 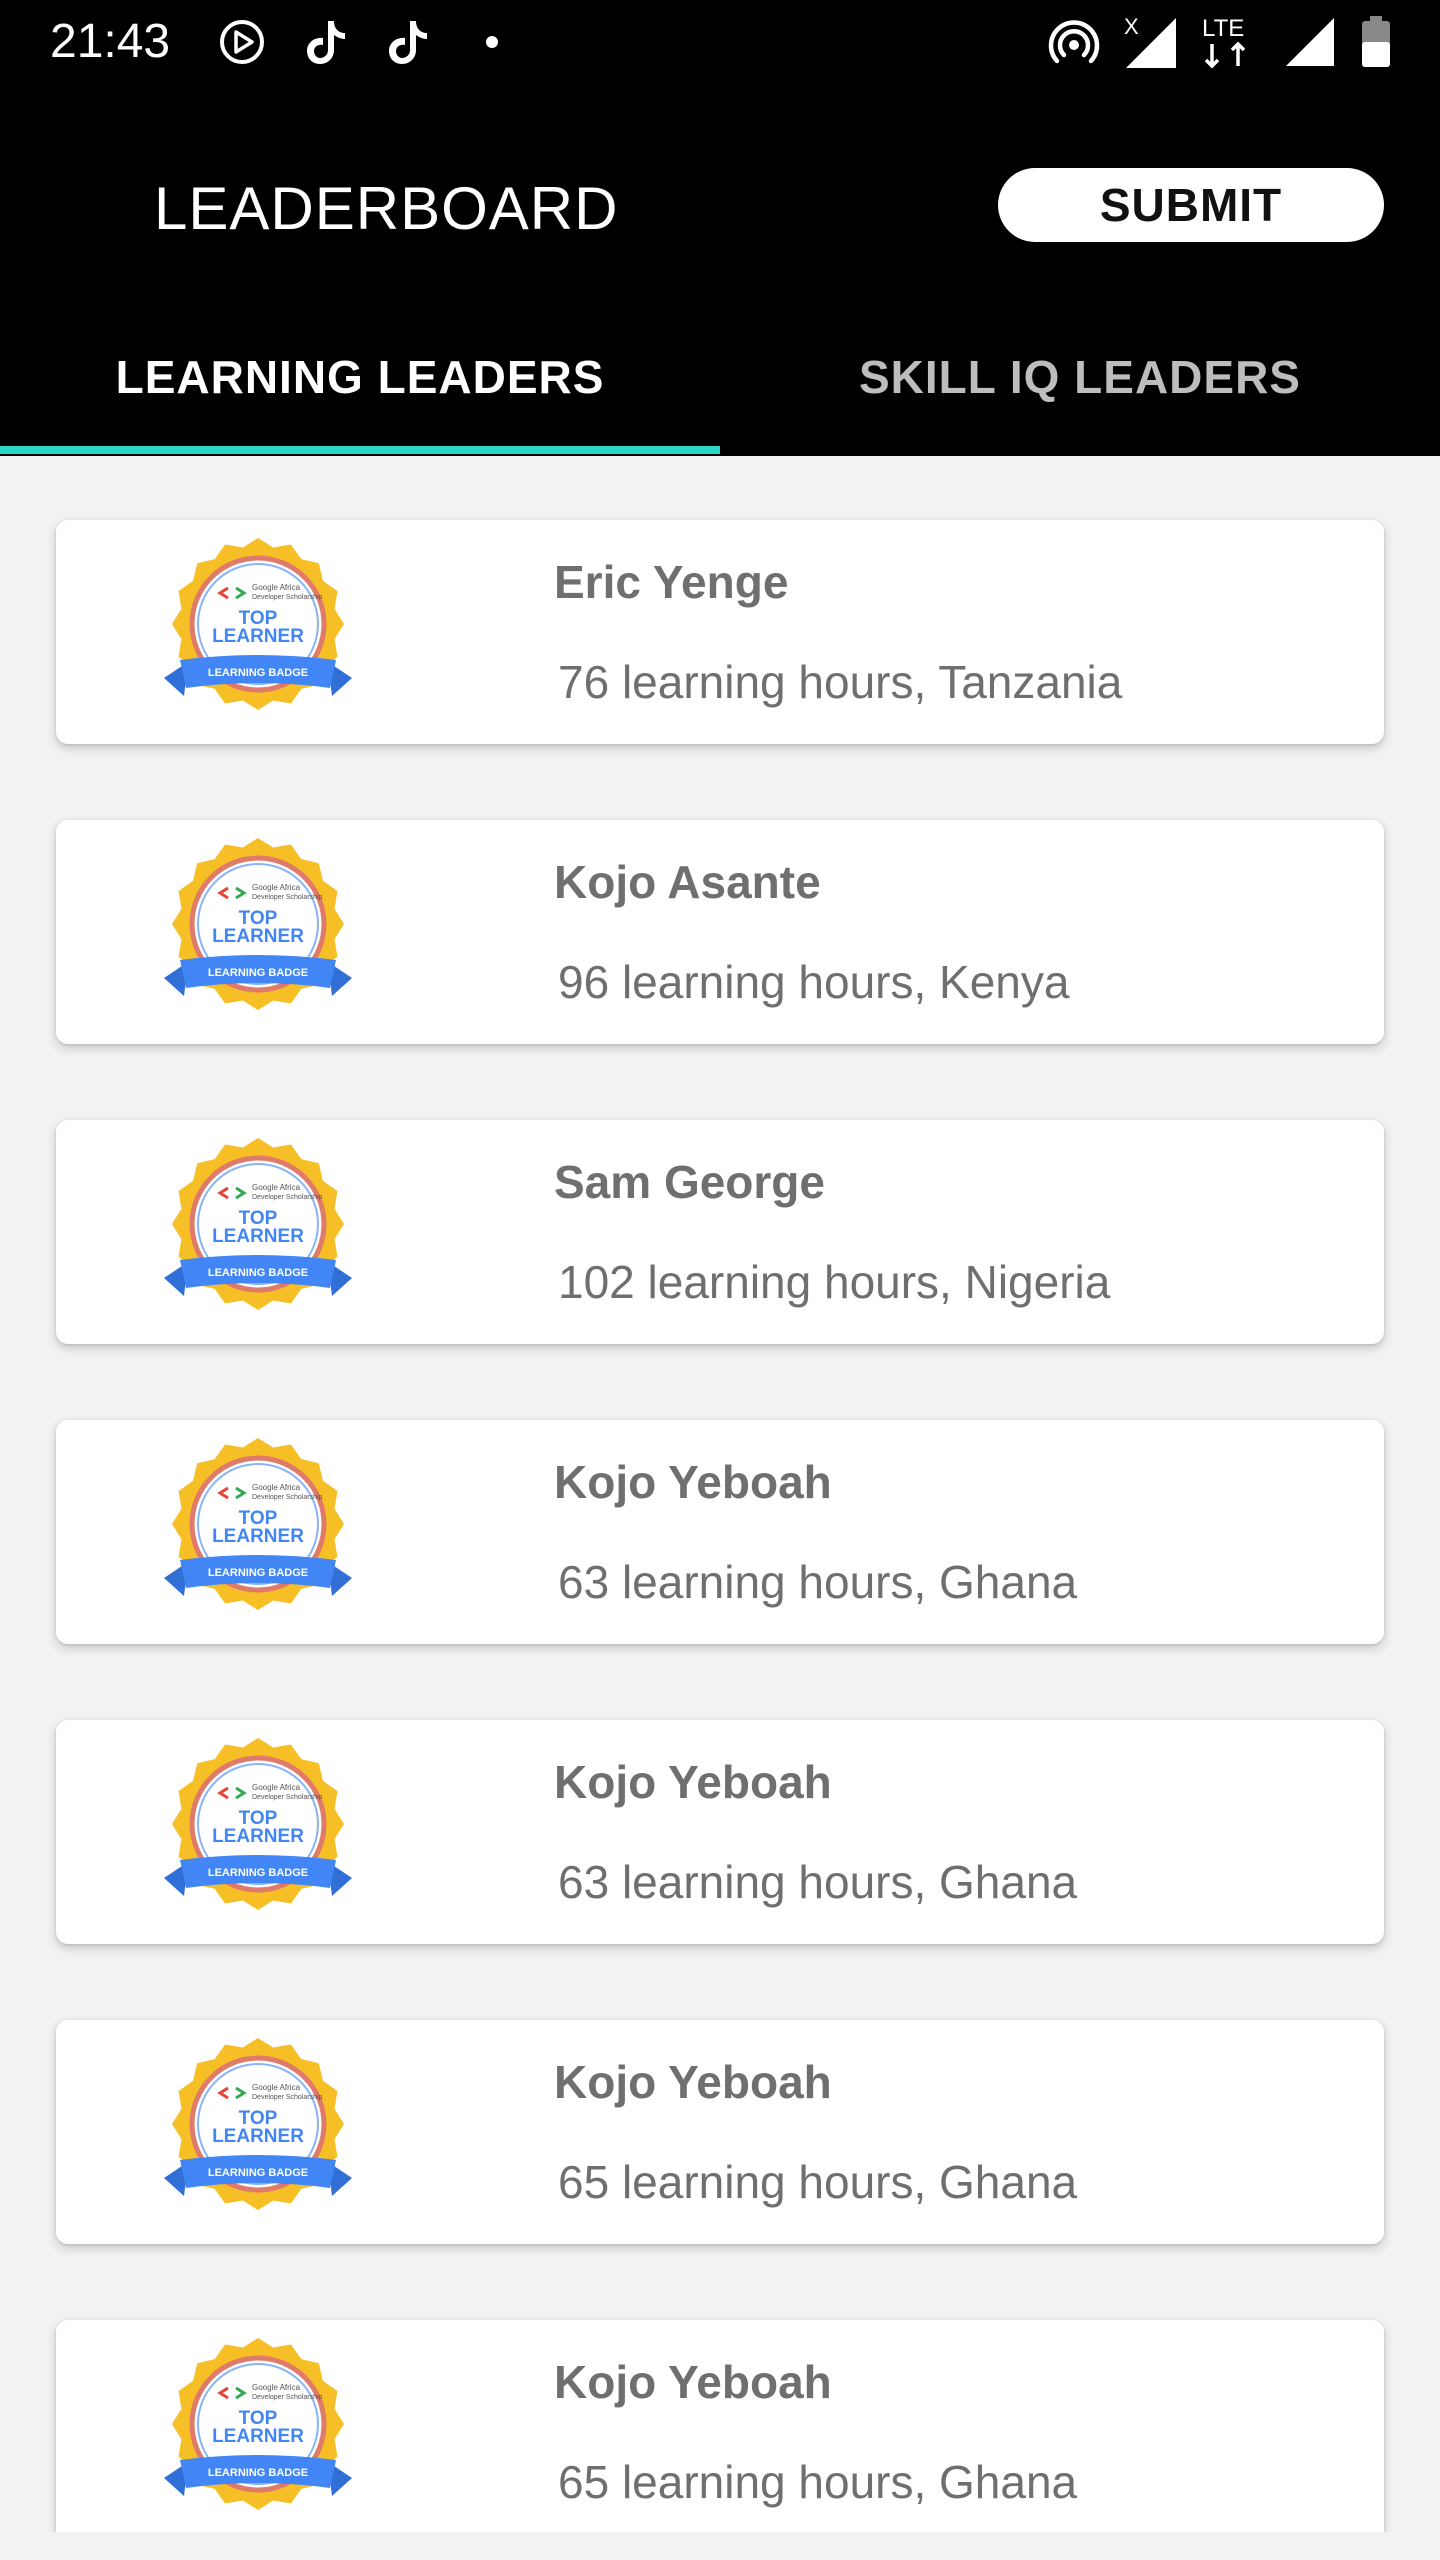 I want to click on leader-name: Sam George, so click(x=689, y=1182).